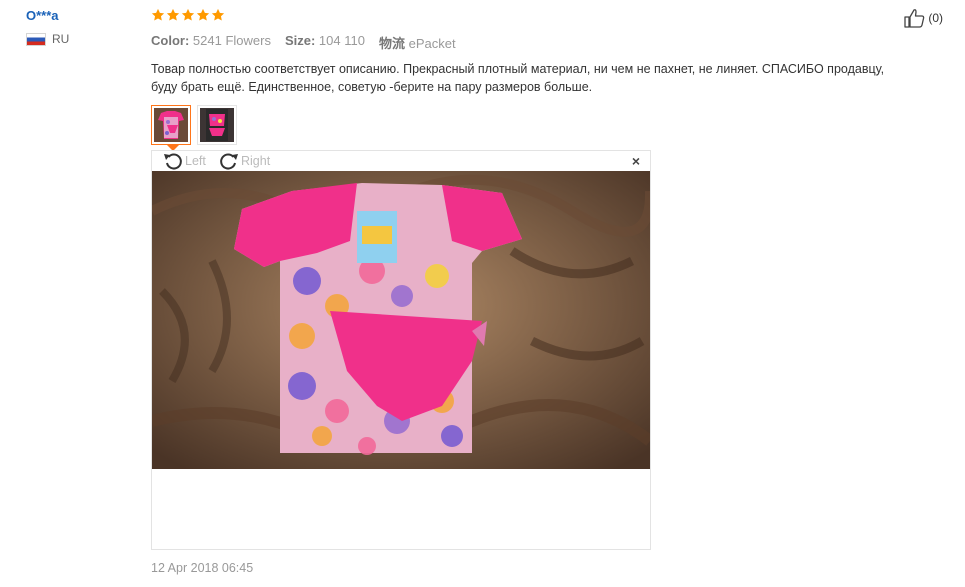  Describe the element at coordinates (256, 161) in the screenshot. I see `rotate-right-label: Right` at that location.